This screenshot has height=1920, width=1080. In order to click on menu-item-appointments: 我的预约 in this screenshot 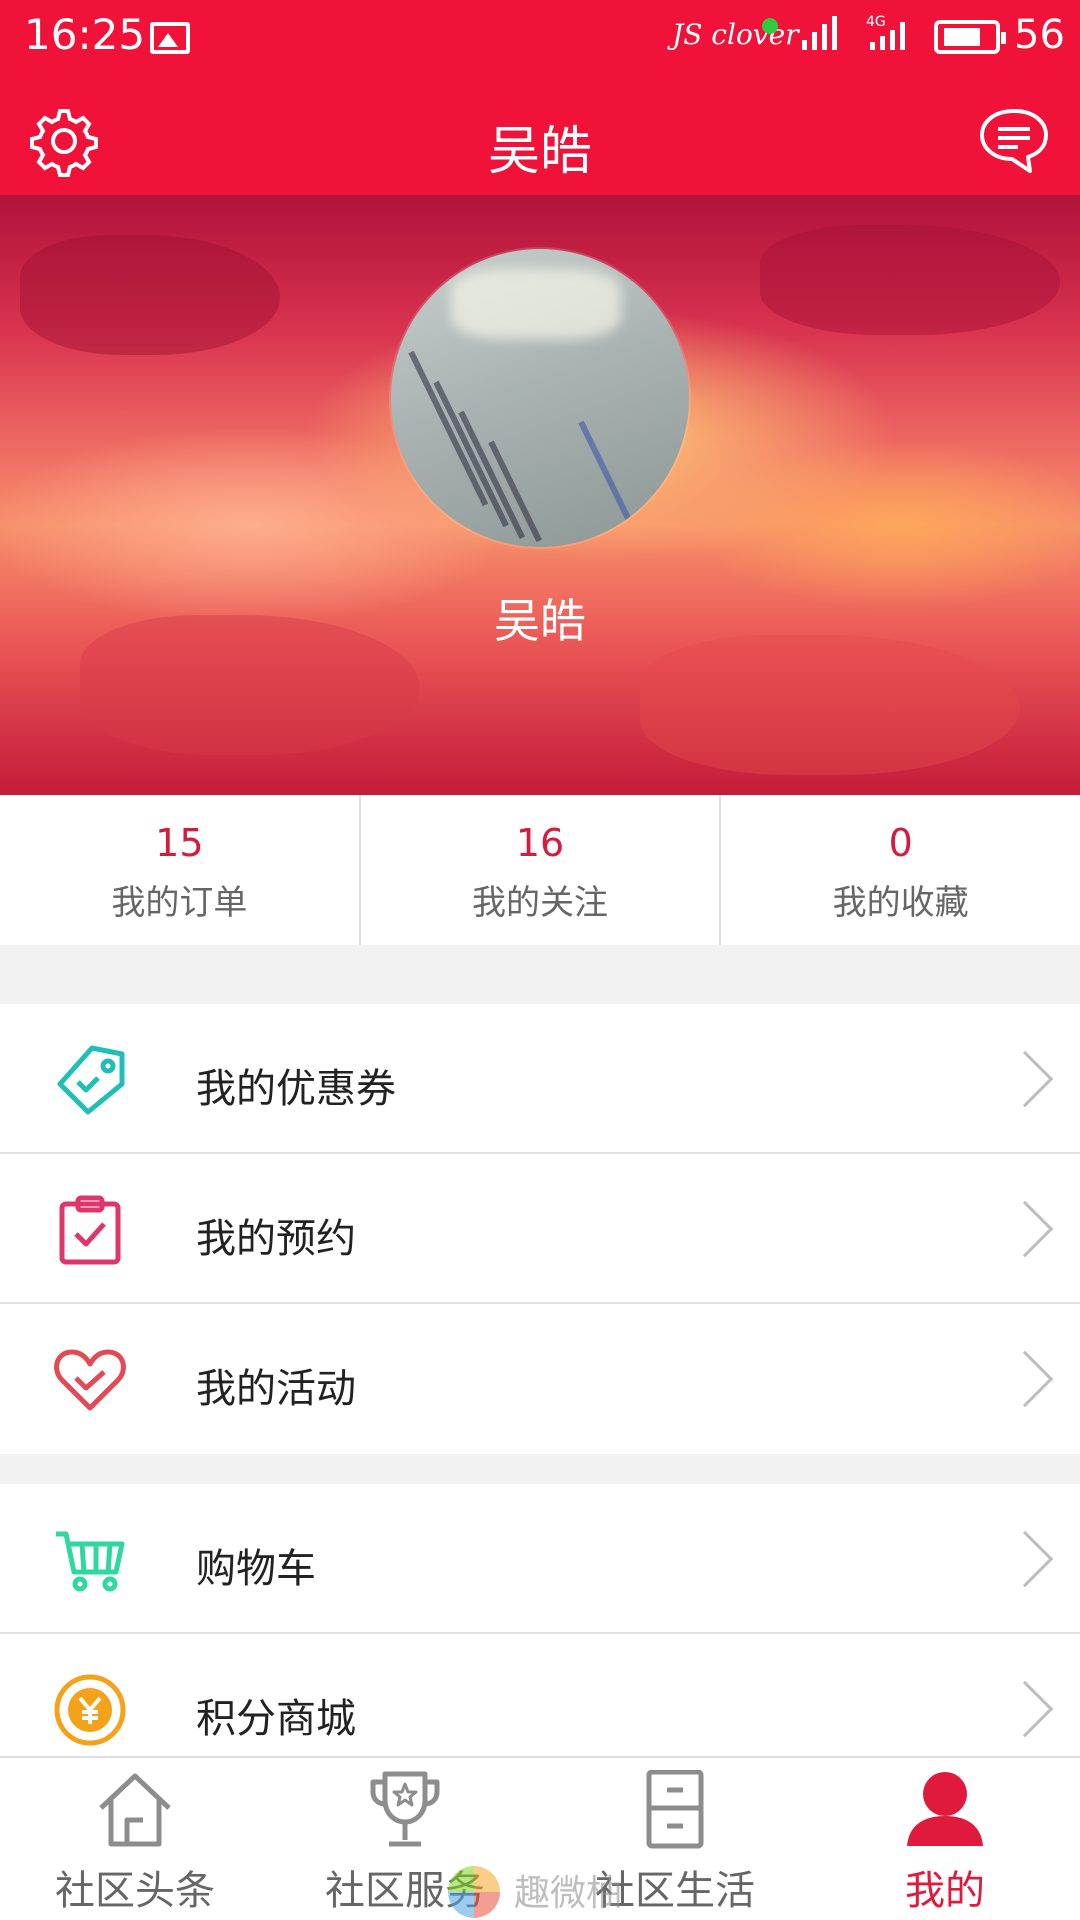, I will do `click(540, 1229)`.